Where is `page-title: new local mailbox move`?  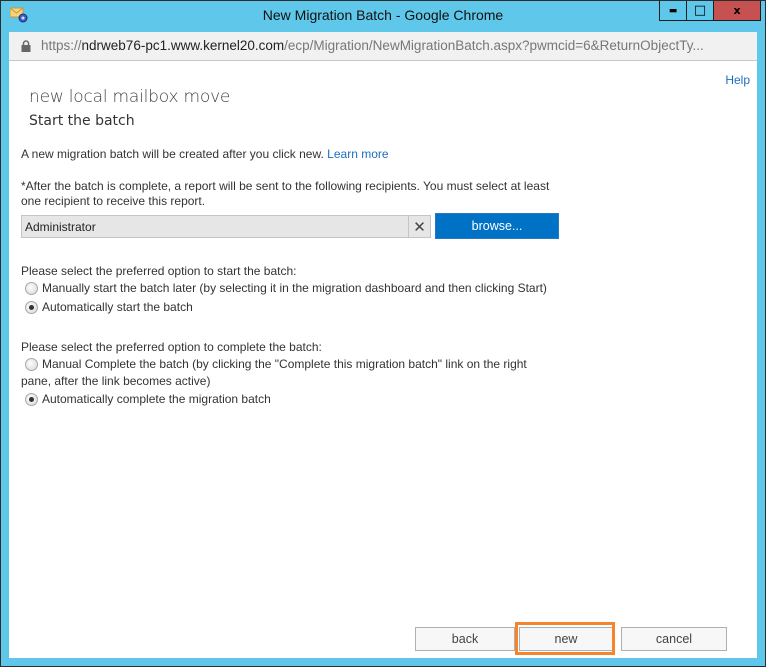 page-title: new local mailbox move is located at coordinates (130, 97).